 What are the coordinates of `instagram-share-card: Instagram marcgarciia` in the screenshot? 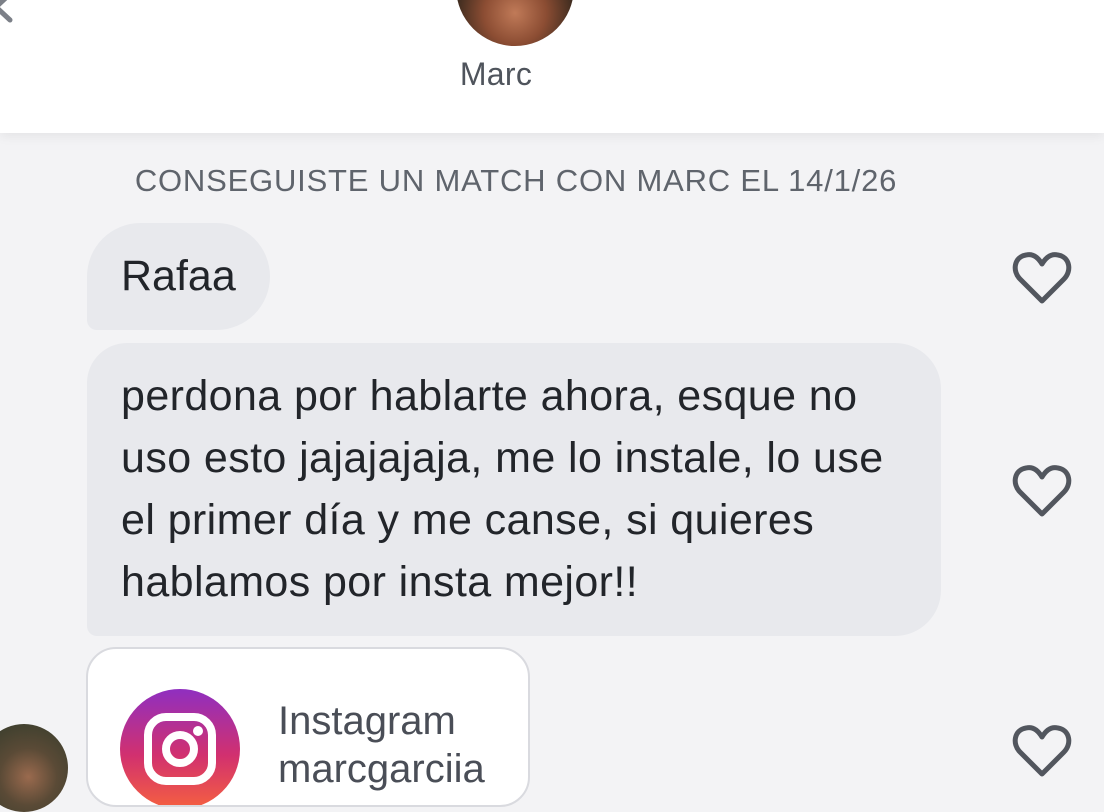 It's located at (308, 727).